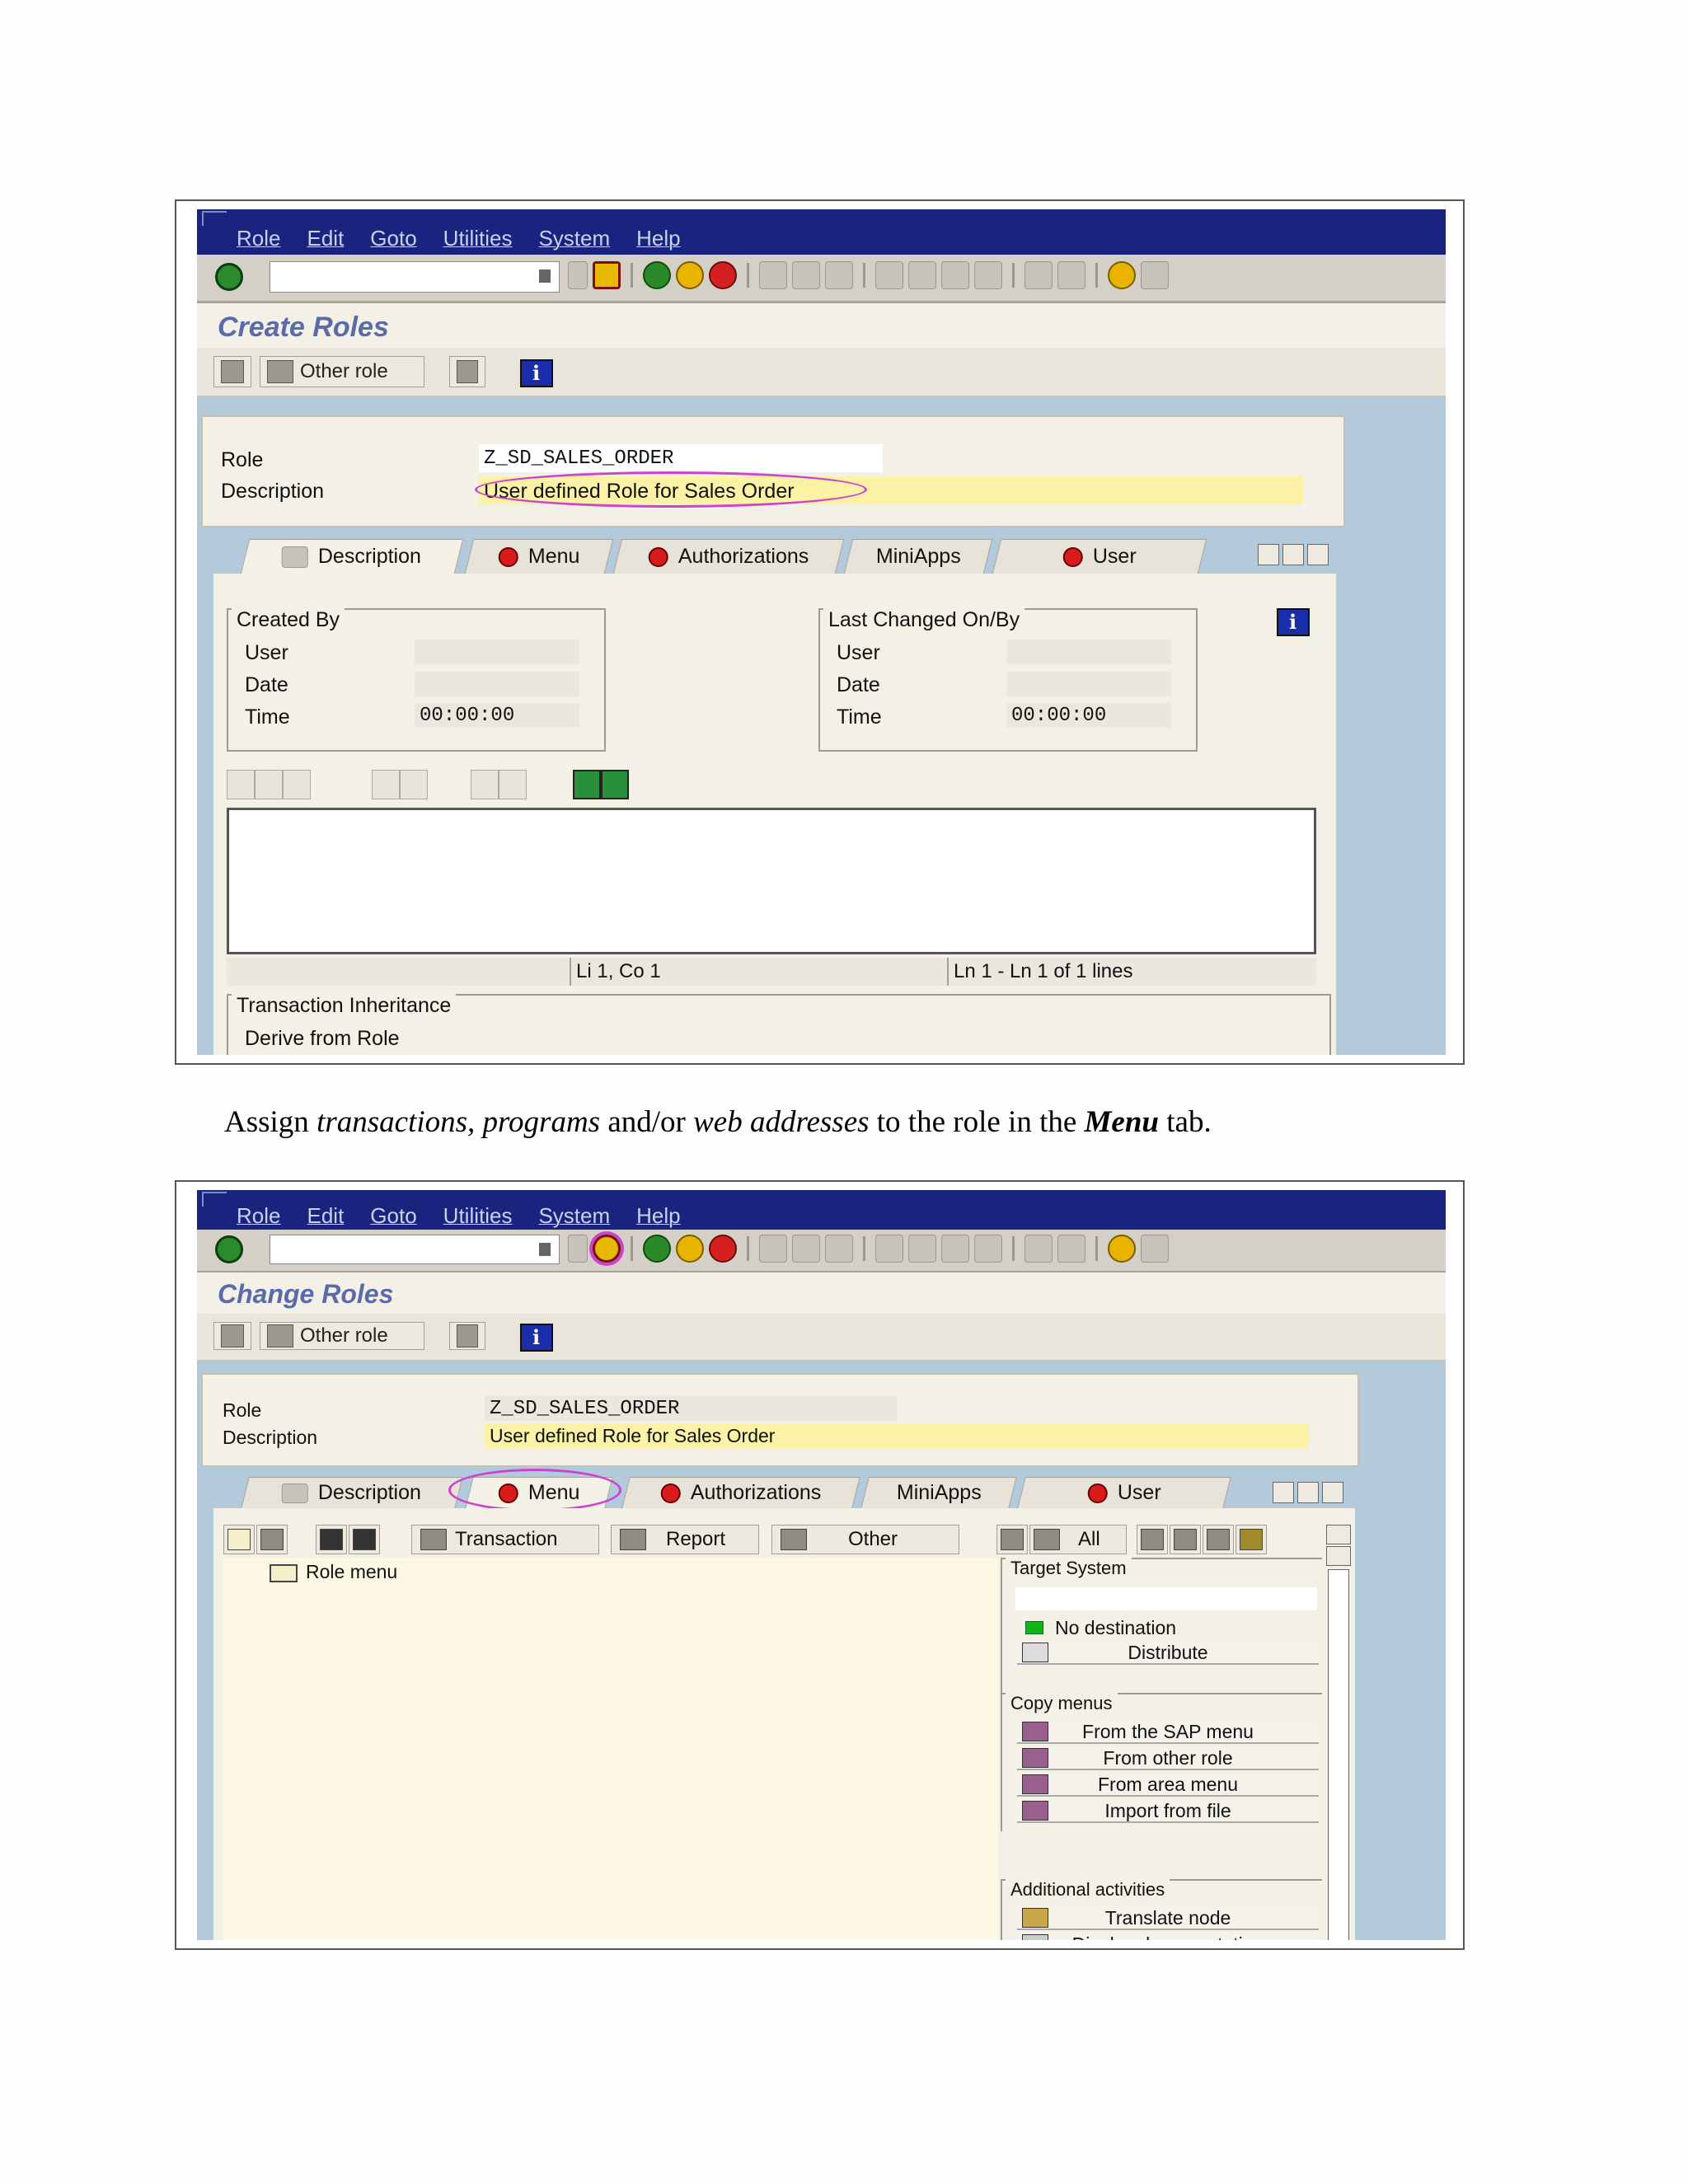 The height and width of the screenshot is (2184, 1688). I want to click on tree-node-role-menu: Role menu, so click(333, 1572).